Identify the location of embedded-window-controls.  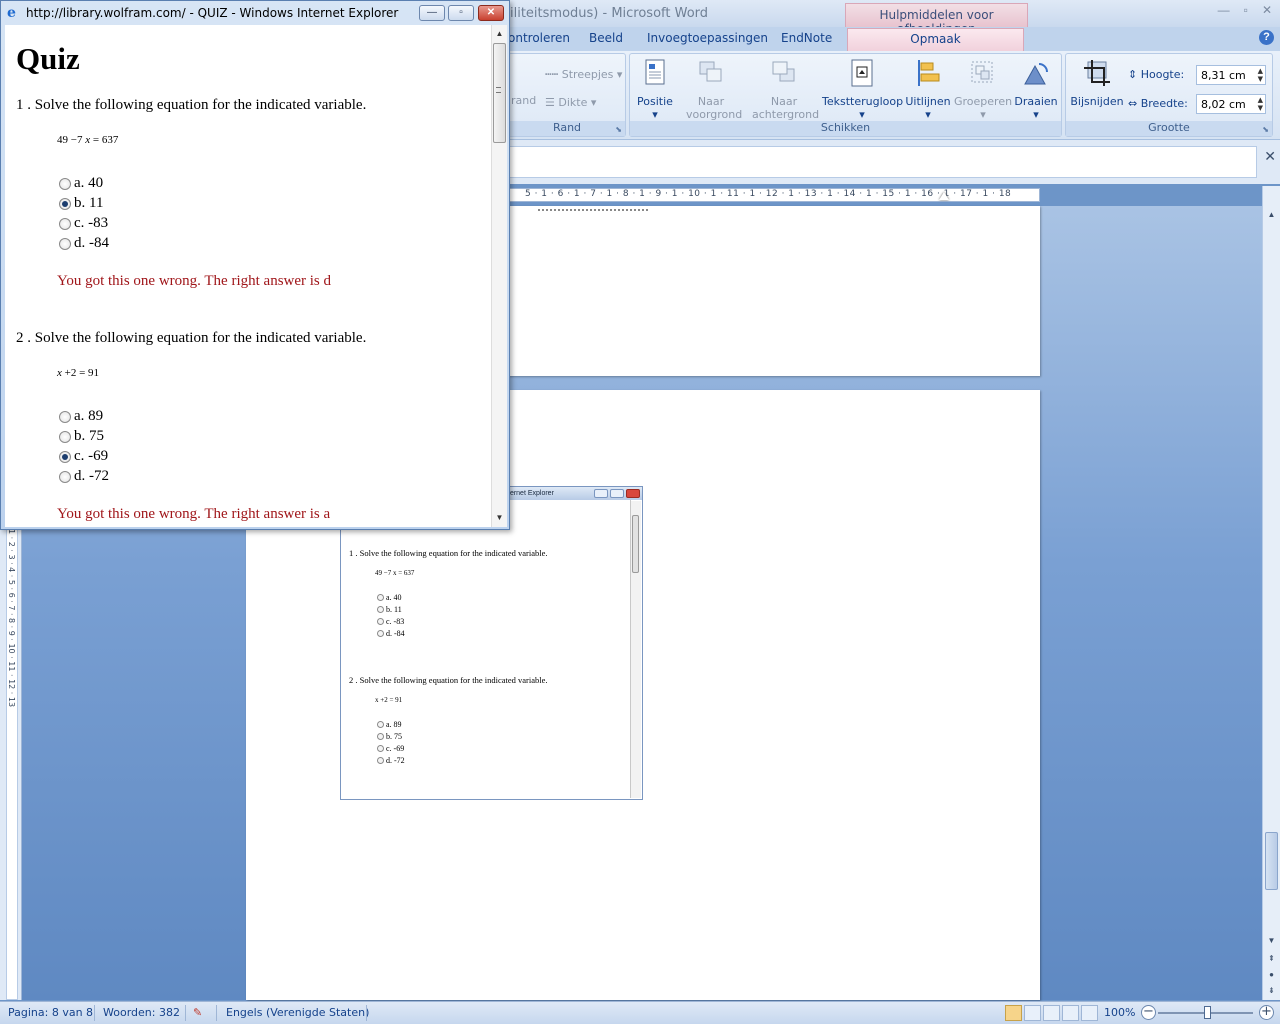
(617, 493).